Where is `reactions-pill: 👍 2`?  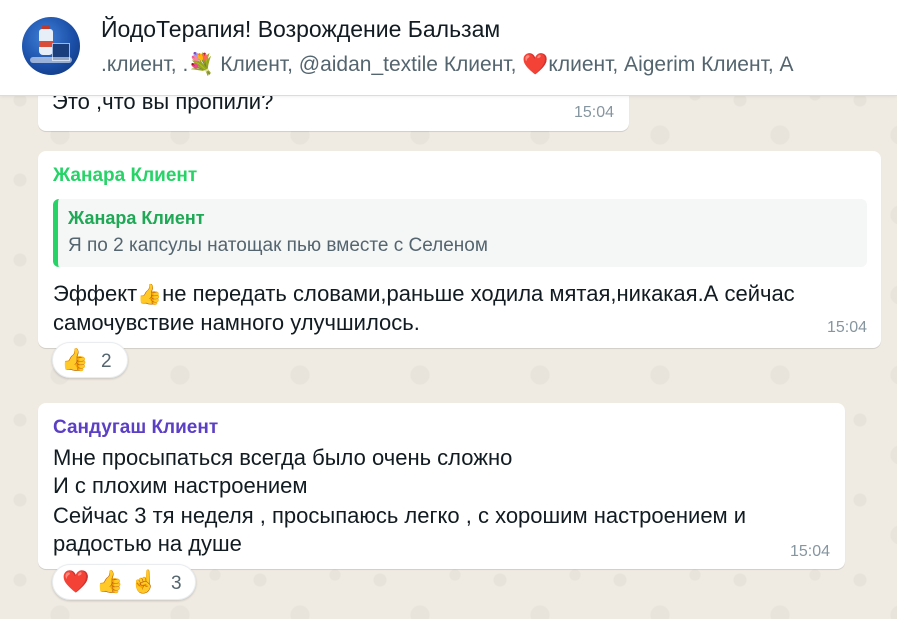 reactions-pill: 👍 2 is located at coordinates (90, 360).